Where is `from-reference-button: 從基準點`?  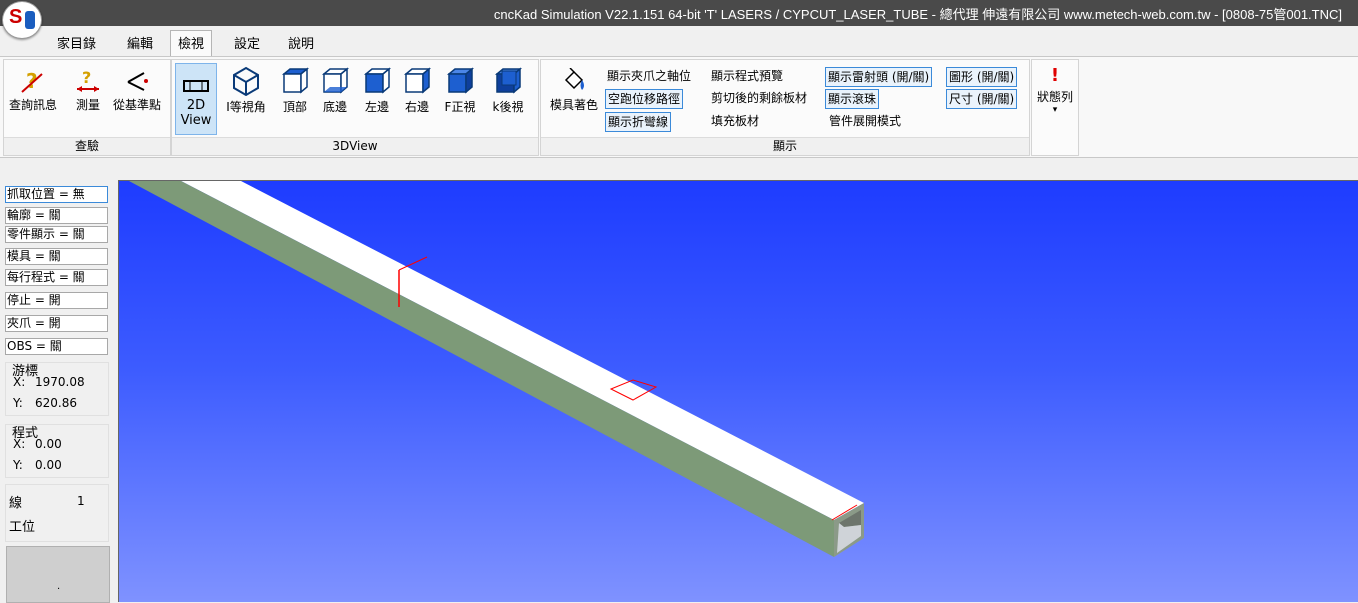 from-reference-button: 從基準點 is located at coordinates (137, 90).